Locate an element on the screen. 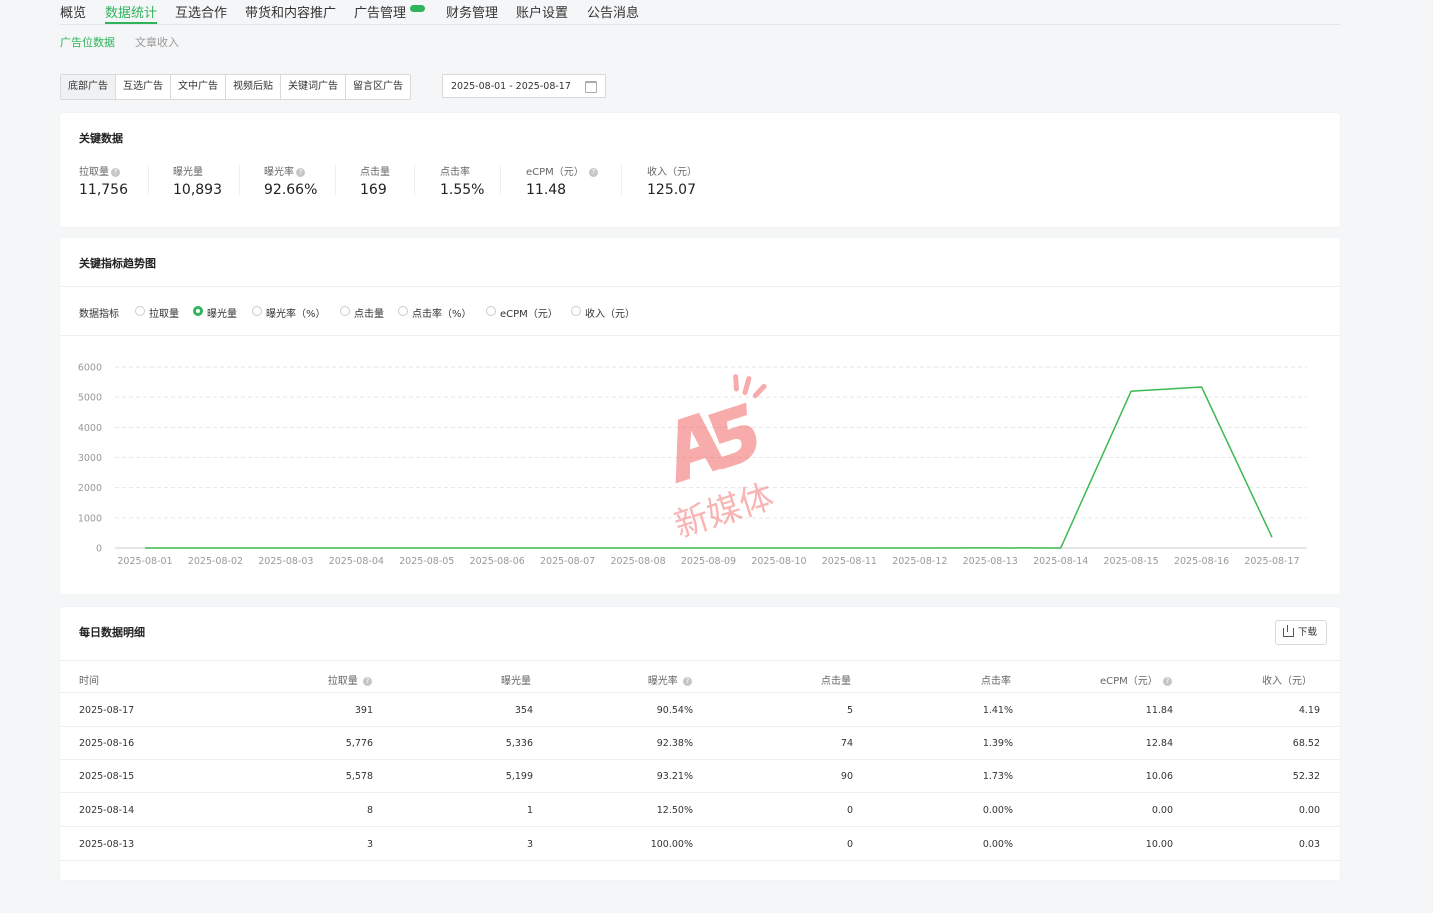  new-badge is located at coordinates (418, 8).